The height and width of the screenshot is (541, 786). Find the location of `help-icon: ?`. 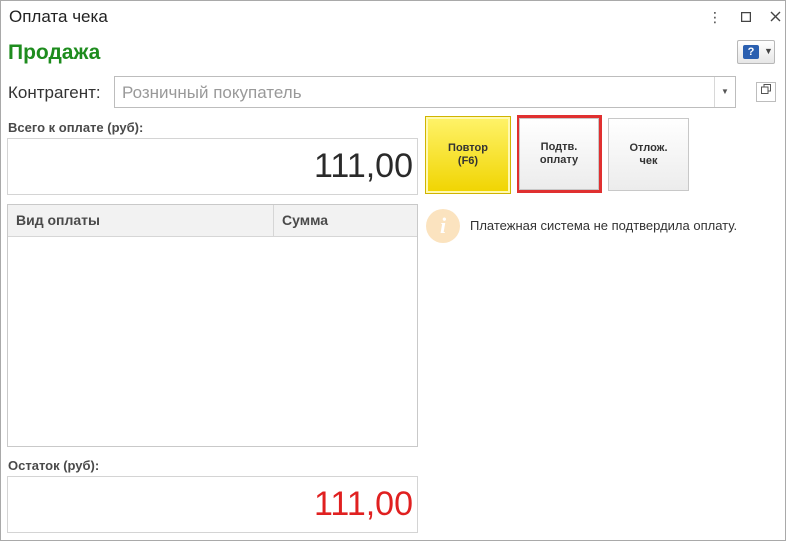

help-icon: ? is located at coordinates (751, 52).